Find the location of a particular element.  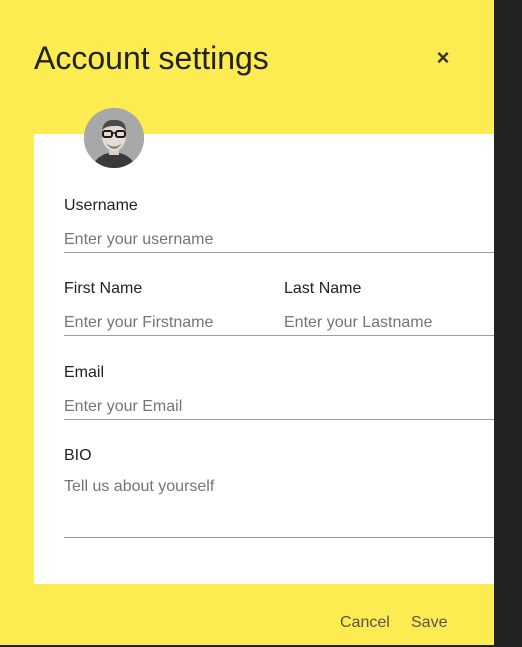

modal-title: Account settings is located at coordinates (151, 58).